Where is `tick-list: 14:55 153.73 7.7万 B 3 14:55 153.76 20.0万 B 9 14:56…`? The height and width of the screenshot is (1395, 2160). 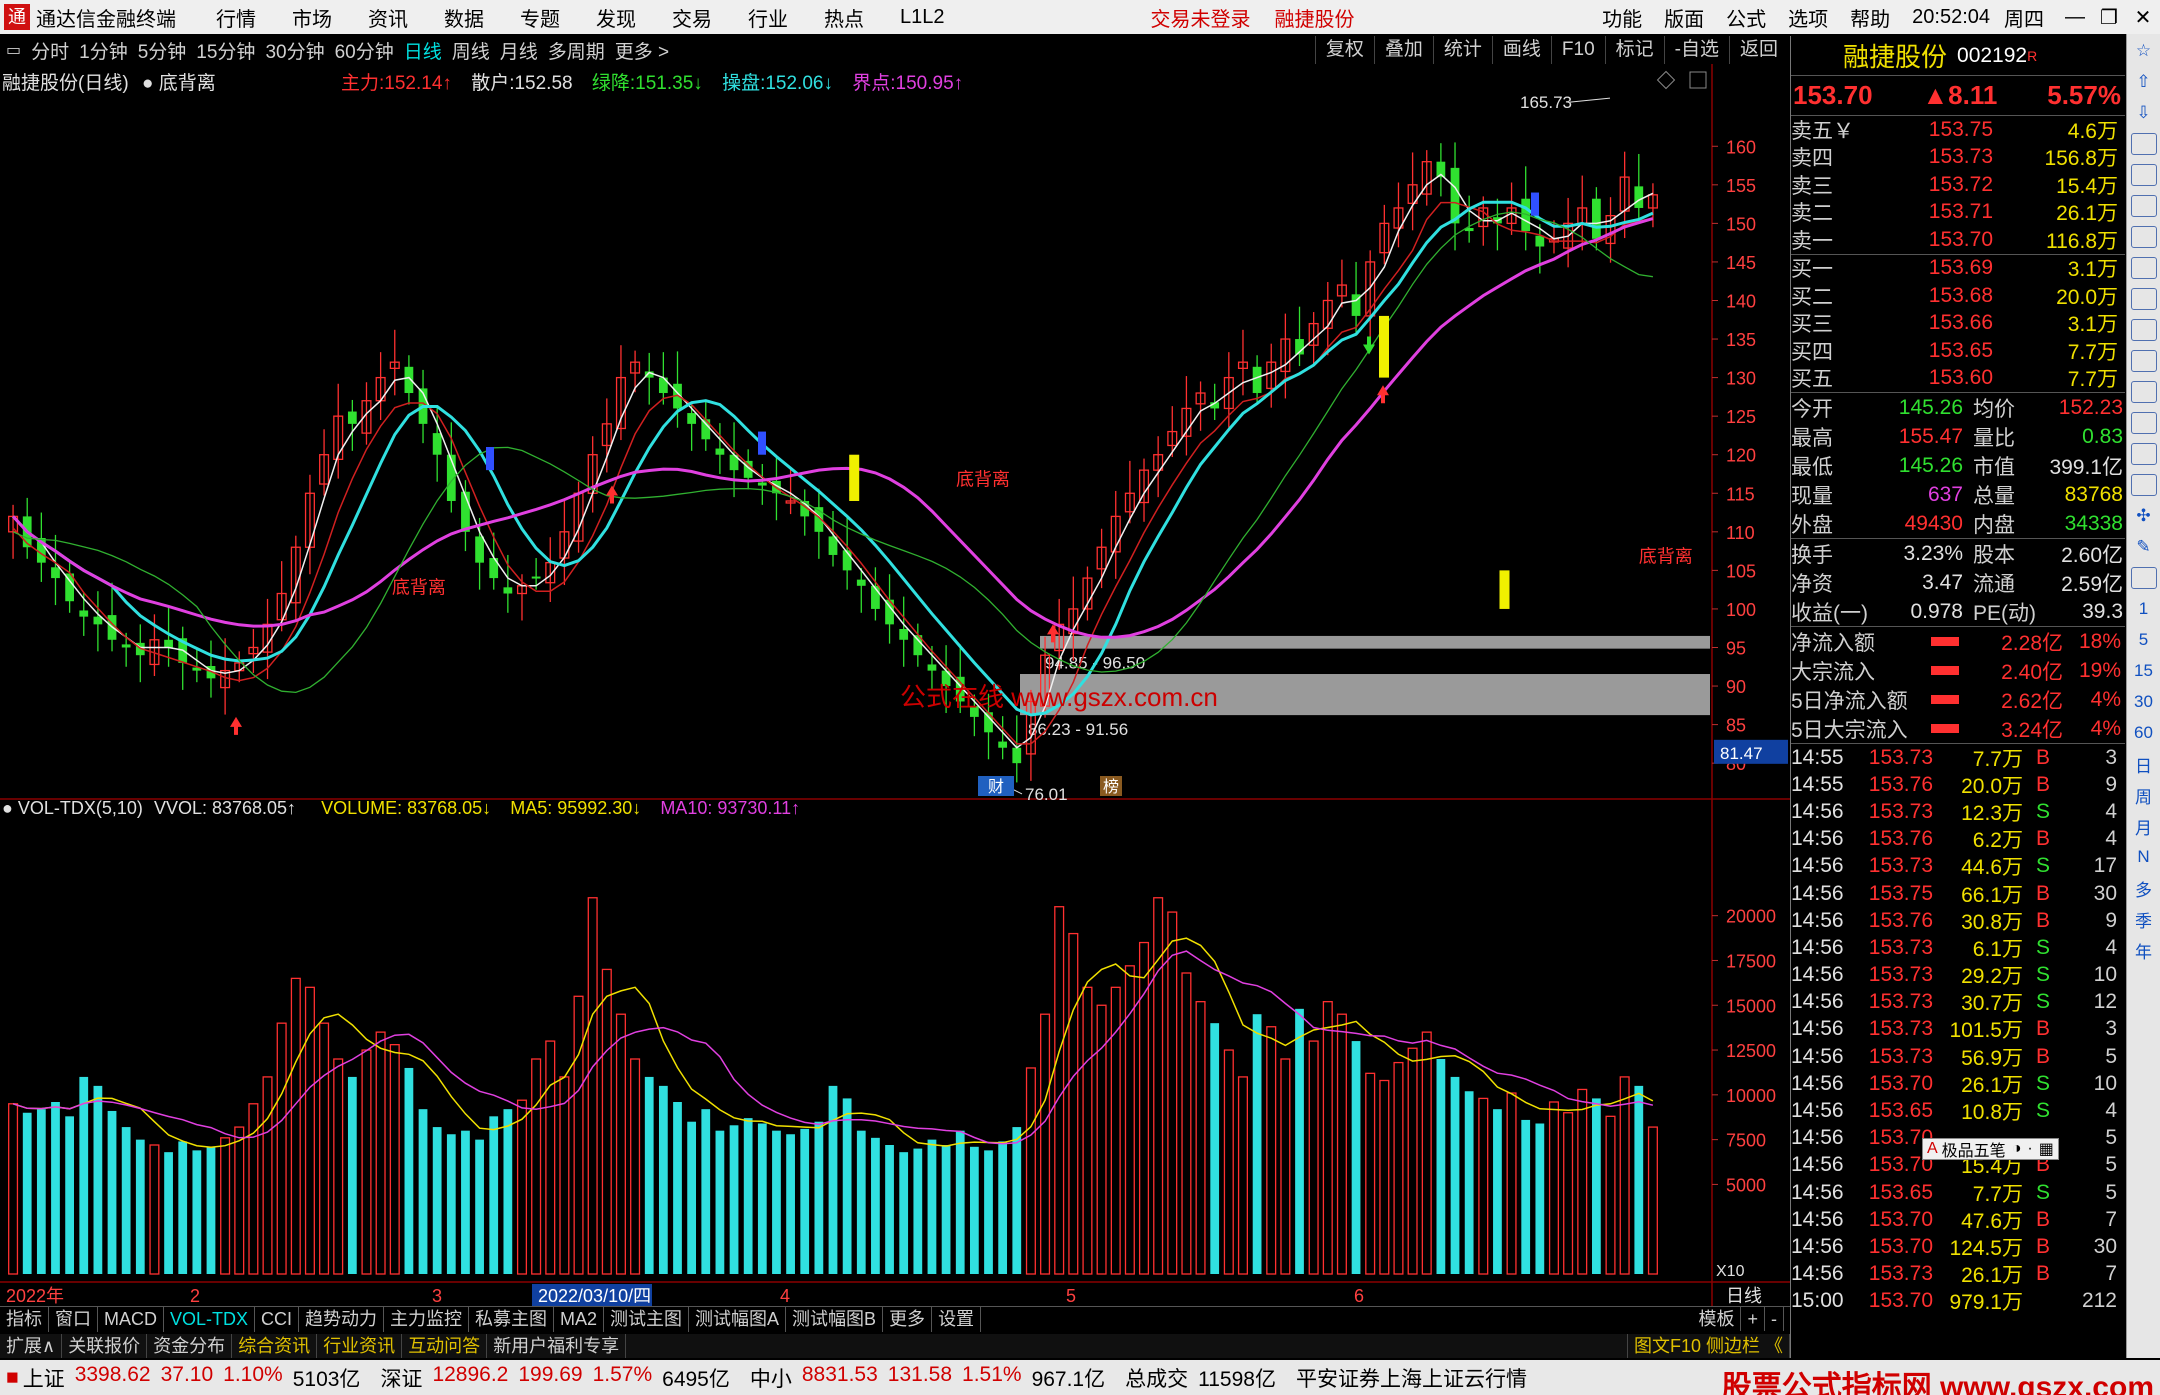
tick-list: 14:55 153.73 7.7万 B 3 14:55 153.76 20.0万 B 9 14:56… is located at coordinates (1958, 1029).